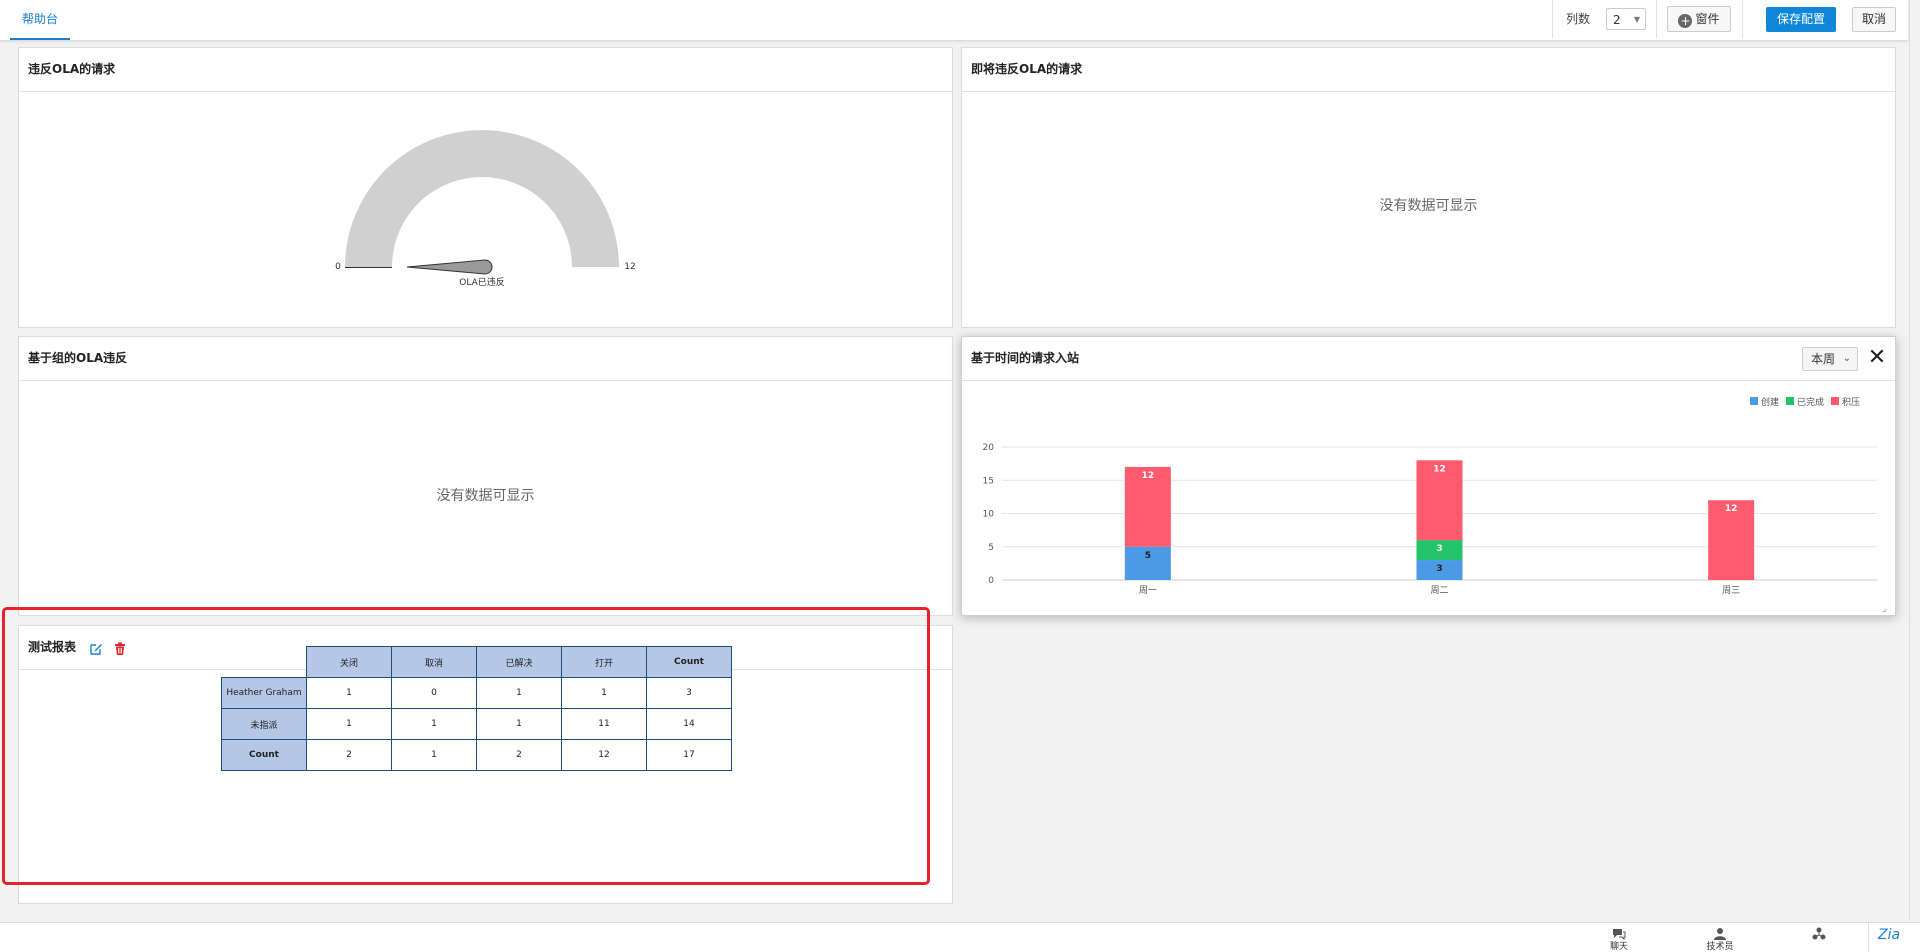 This screenshot has width=1920, height=952. What do you see at coordinates (1148, 556) in the screenshot?
I see `data-label: 5` at bounding box center [1148, 556].